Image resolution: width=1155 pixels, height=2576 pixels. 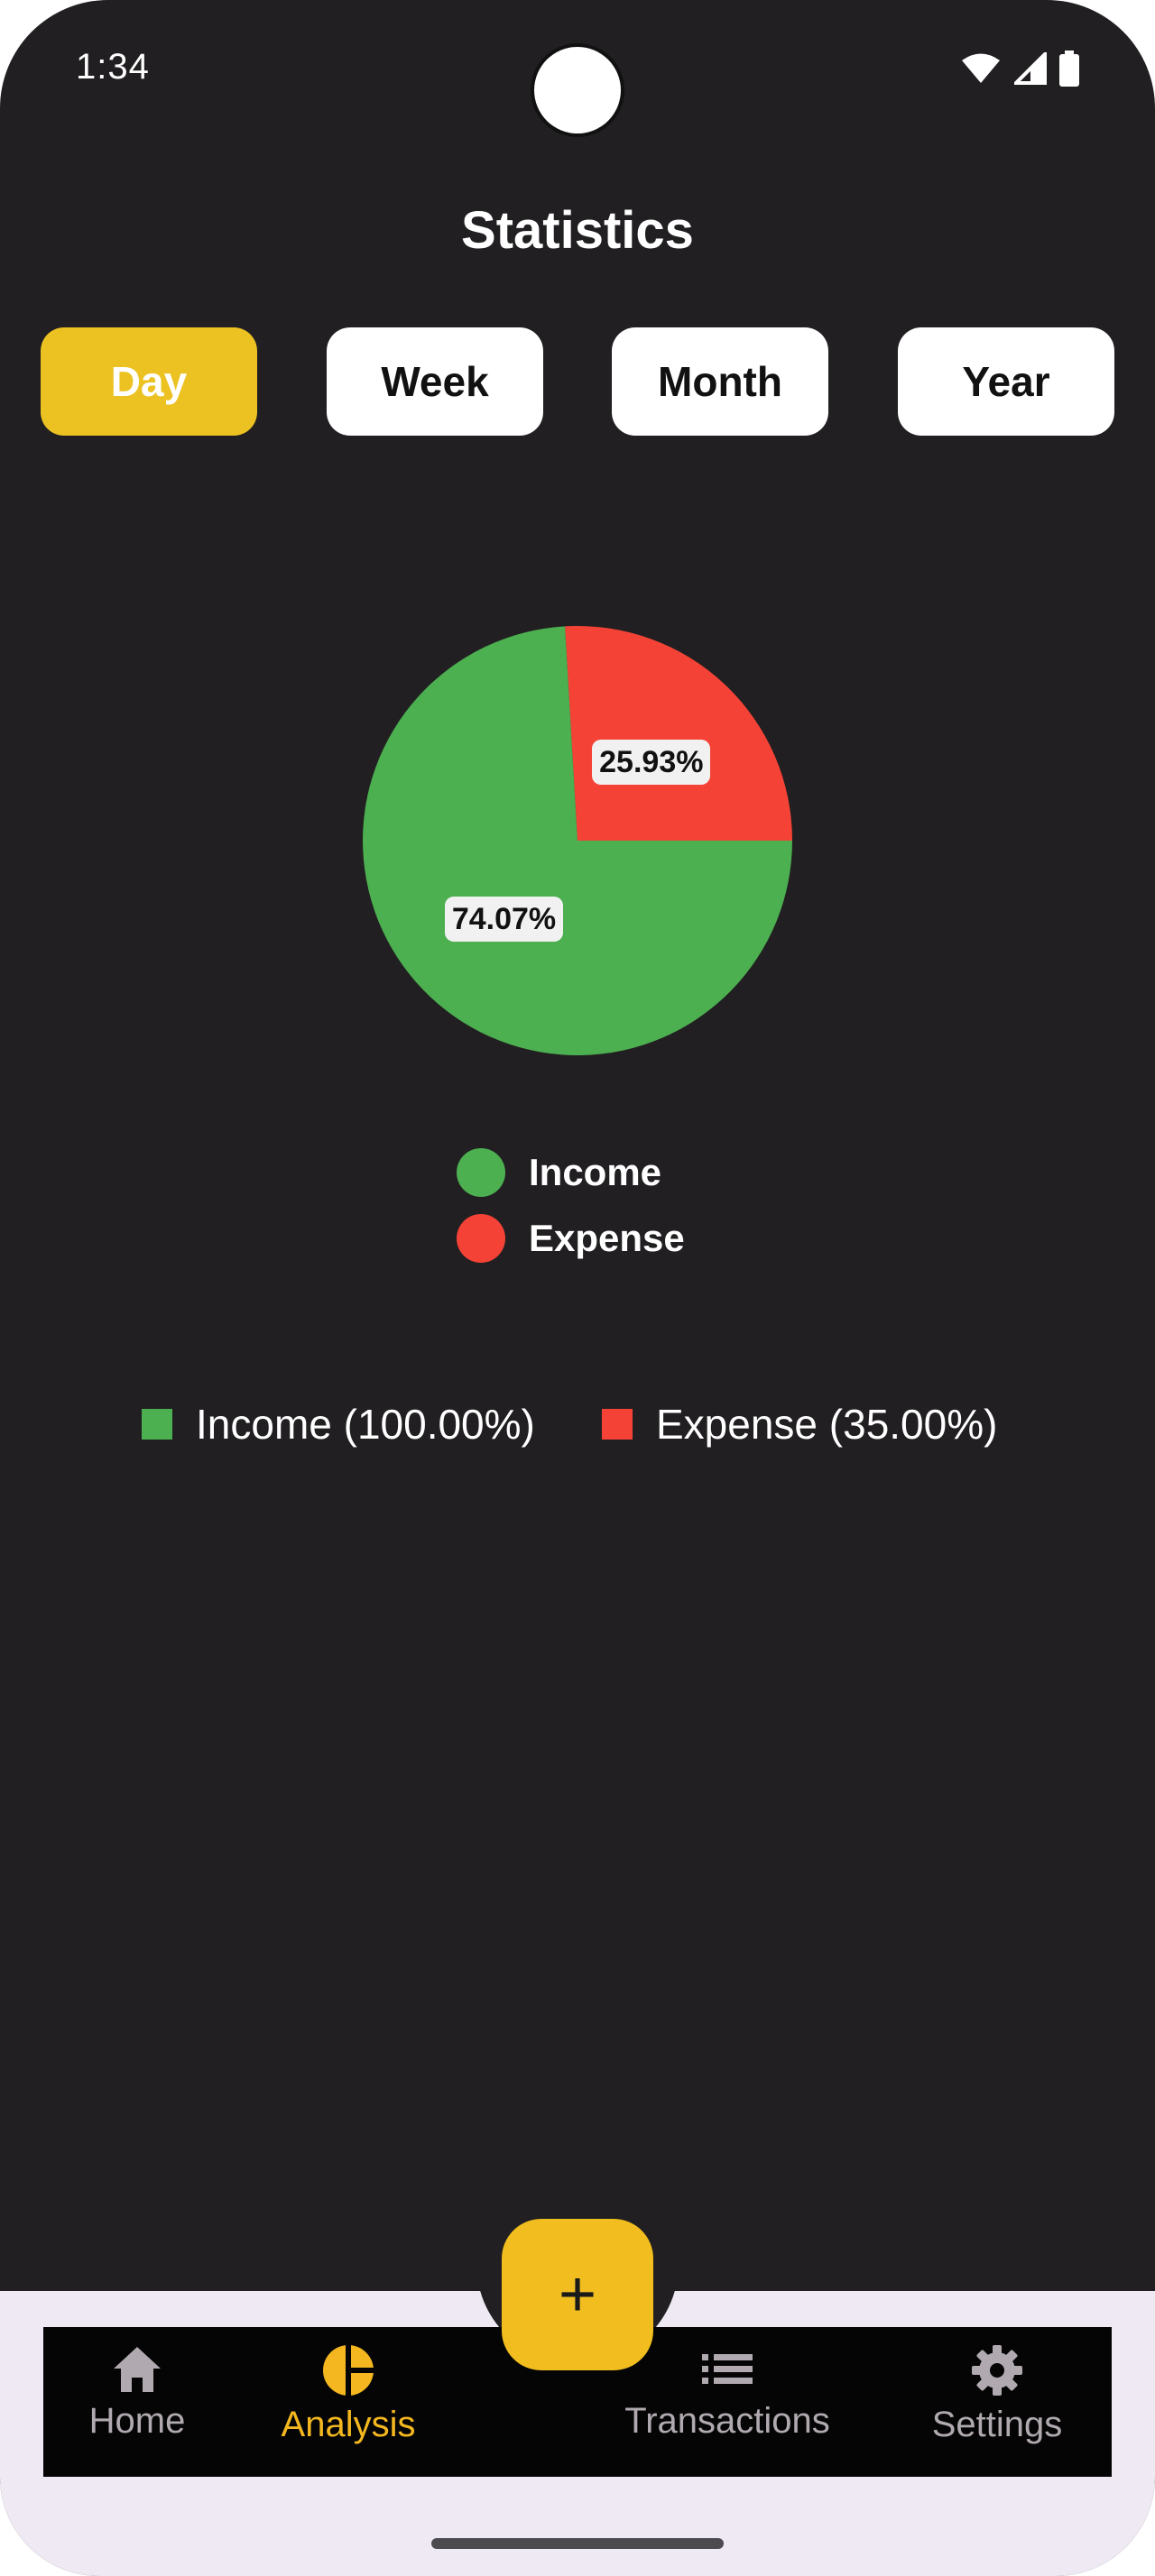 I want to click on summary-square-expense, so click(x=617, y=1425).